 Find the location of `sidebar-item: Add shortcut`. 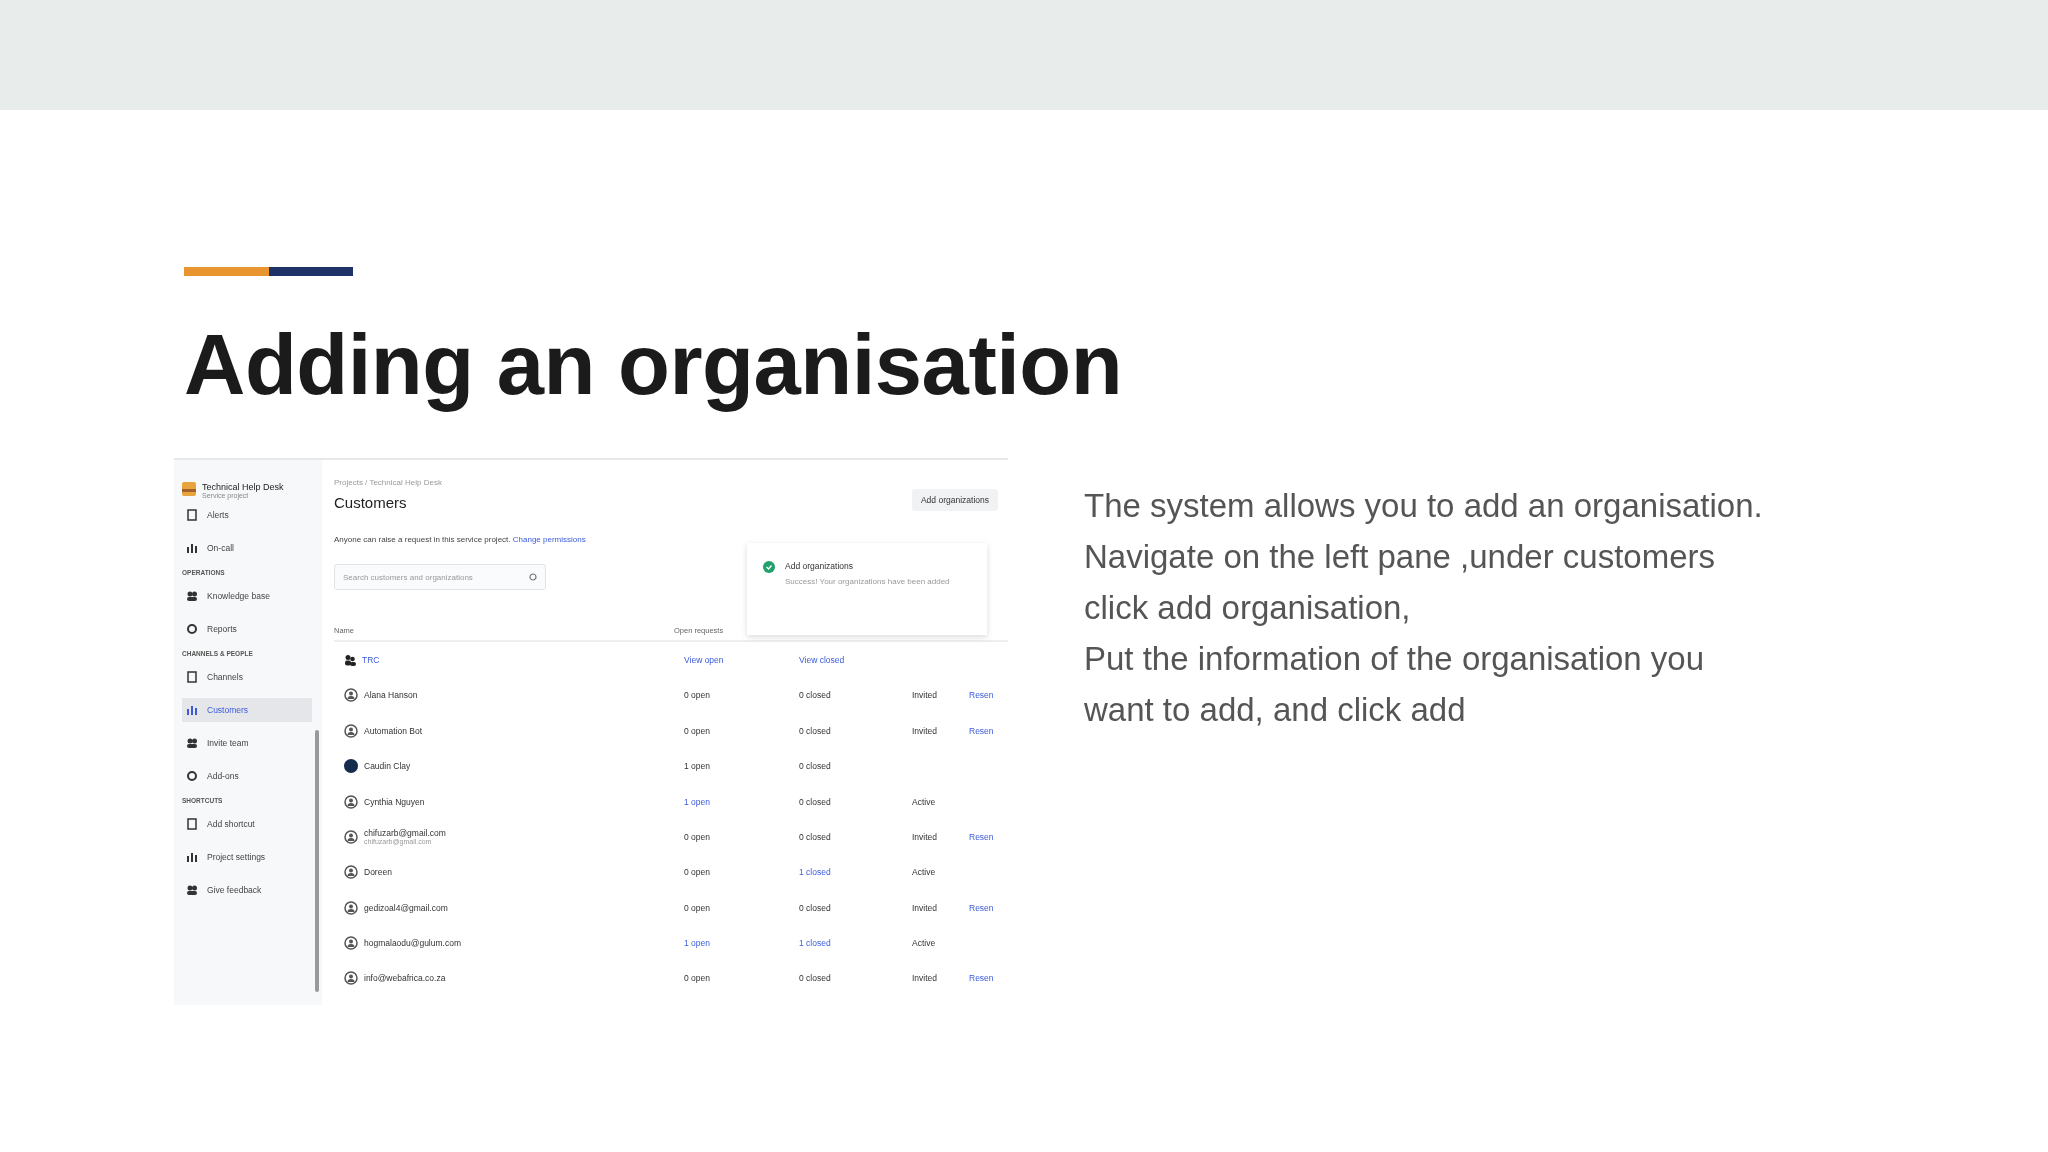

sidebar-item: Add shortcut is located at coordinates (247, 824).